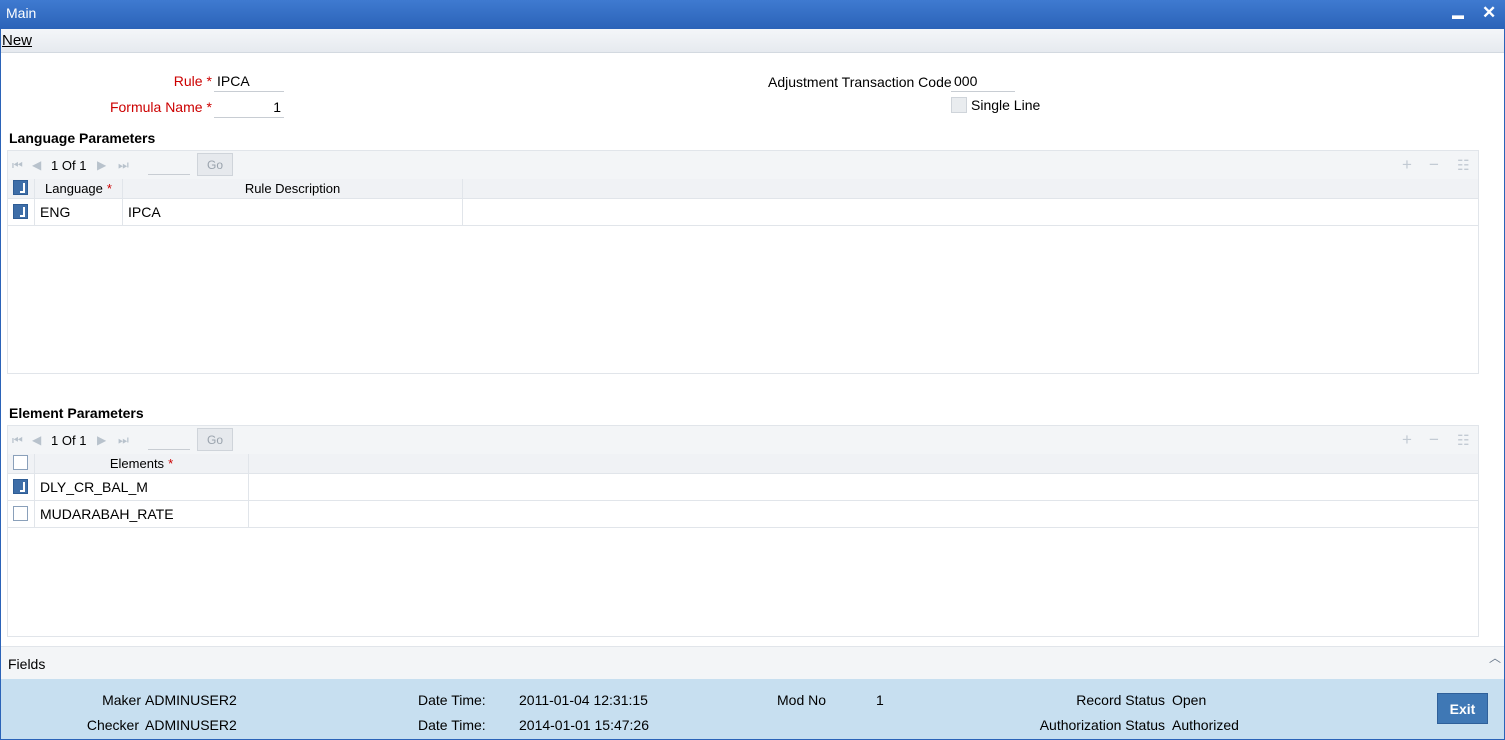  I want to click on maker-label: Maker, so click(121, 700).